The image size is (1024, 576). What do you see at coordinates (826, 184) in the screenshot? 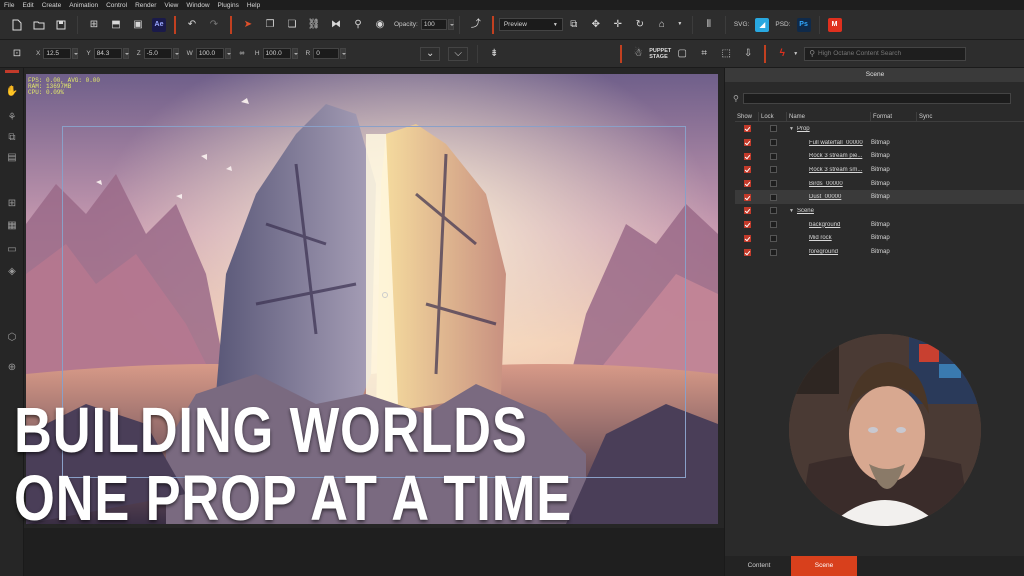
I see `layer-name: Birds_00000` at bounding box center [826, 184].